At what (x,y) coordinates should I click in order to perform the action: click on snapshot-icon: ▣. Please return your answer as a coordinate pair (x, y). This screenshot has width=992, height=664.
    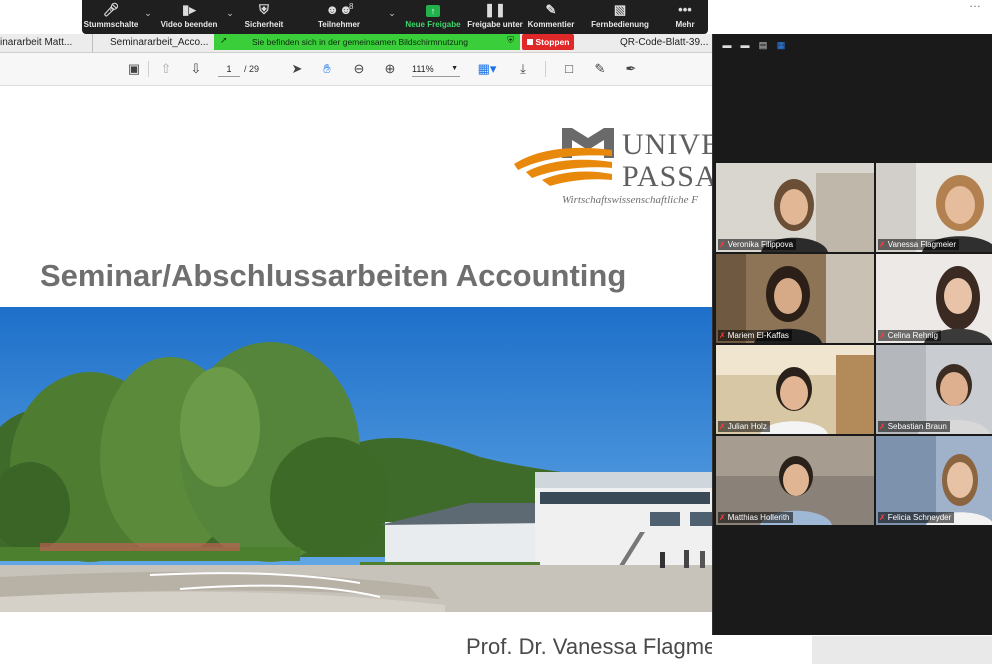
    Looking at the image, I should click on (134, 69).